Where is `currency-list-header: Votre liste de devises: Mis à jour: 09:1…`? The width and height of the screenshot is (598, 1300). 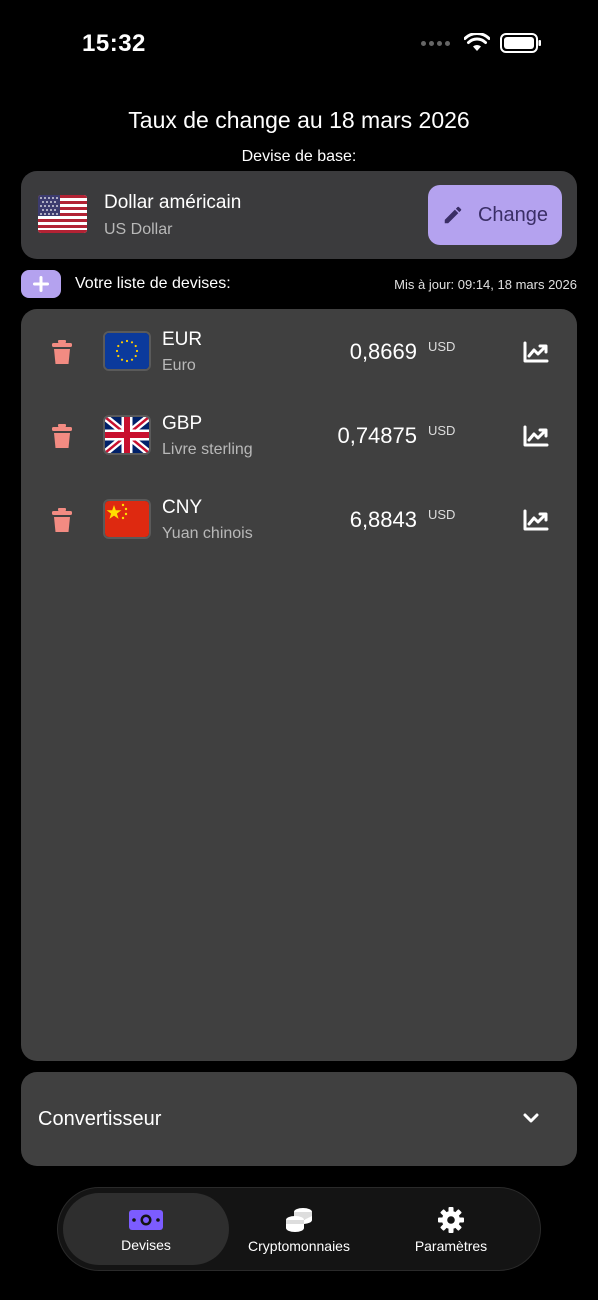
currency-list-header: Votre liste de devises: Mis à jour: 09:1… is located at coordinates (299, 285).